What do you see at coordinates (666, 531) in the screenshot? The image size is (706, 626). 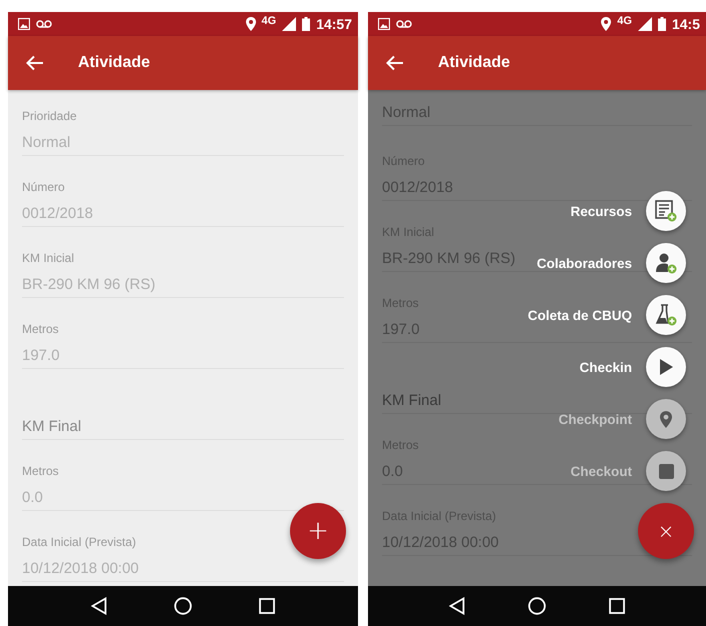 I see `fab-button: ×` at bounding box center [666, 531].